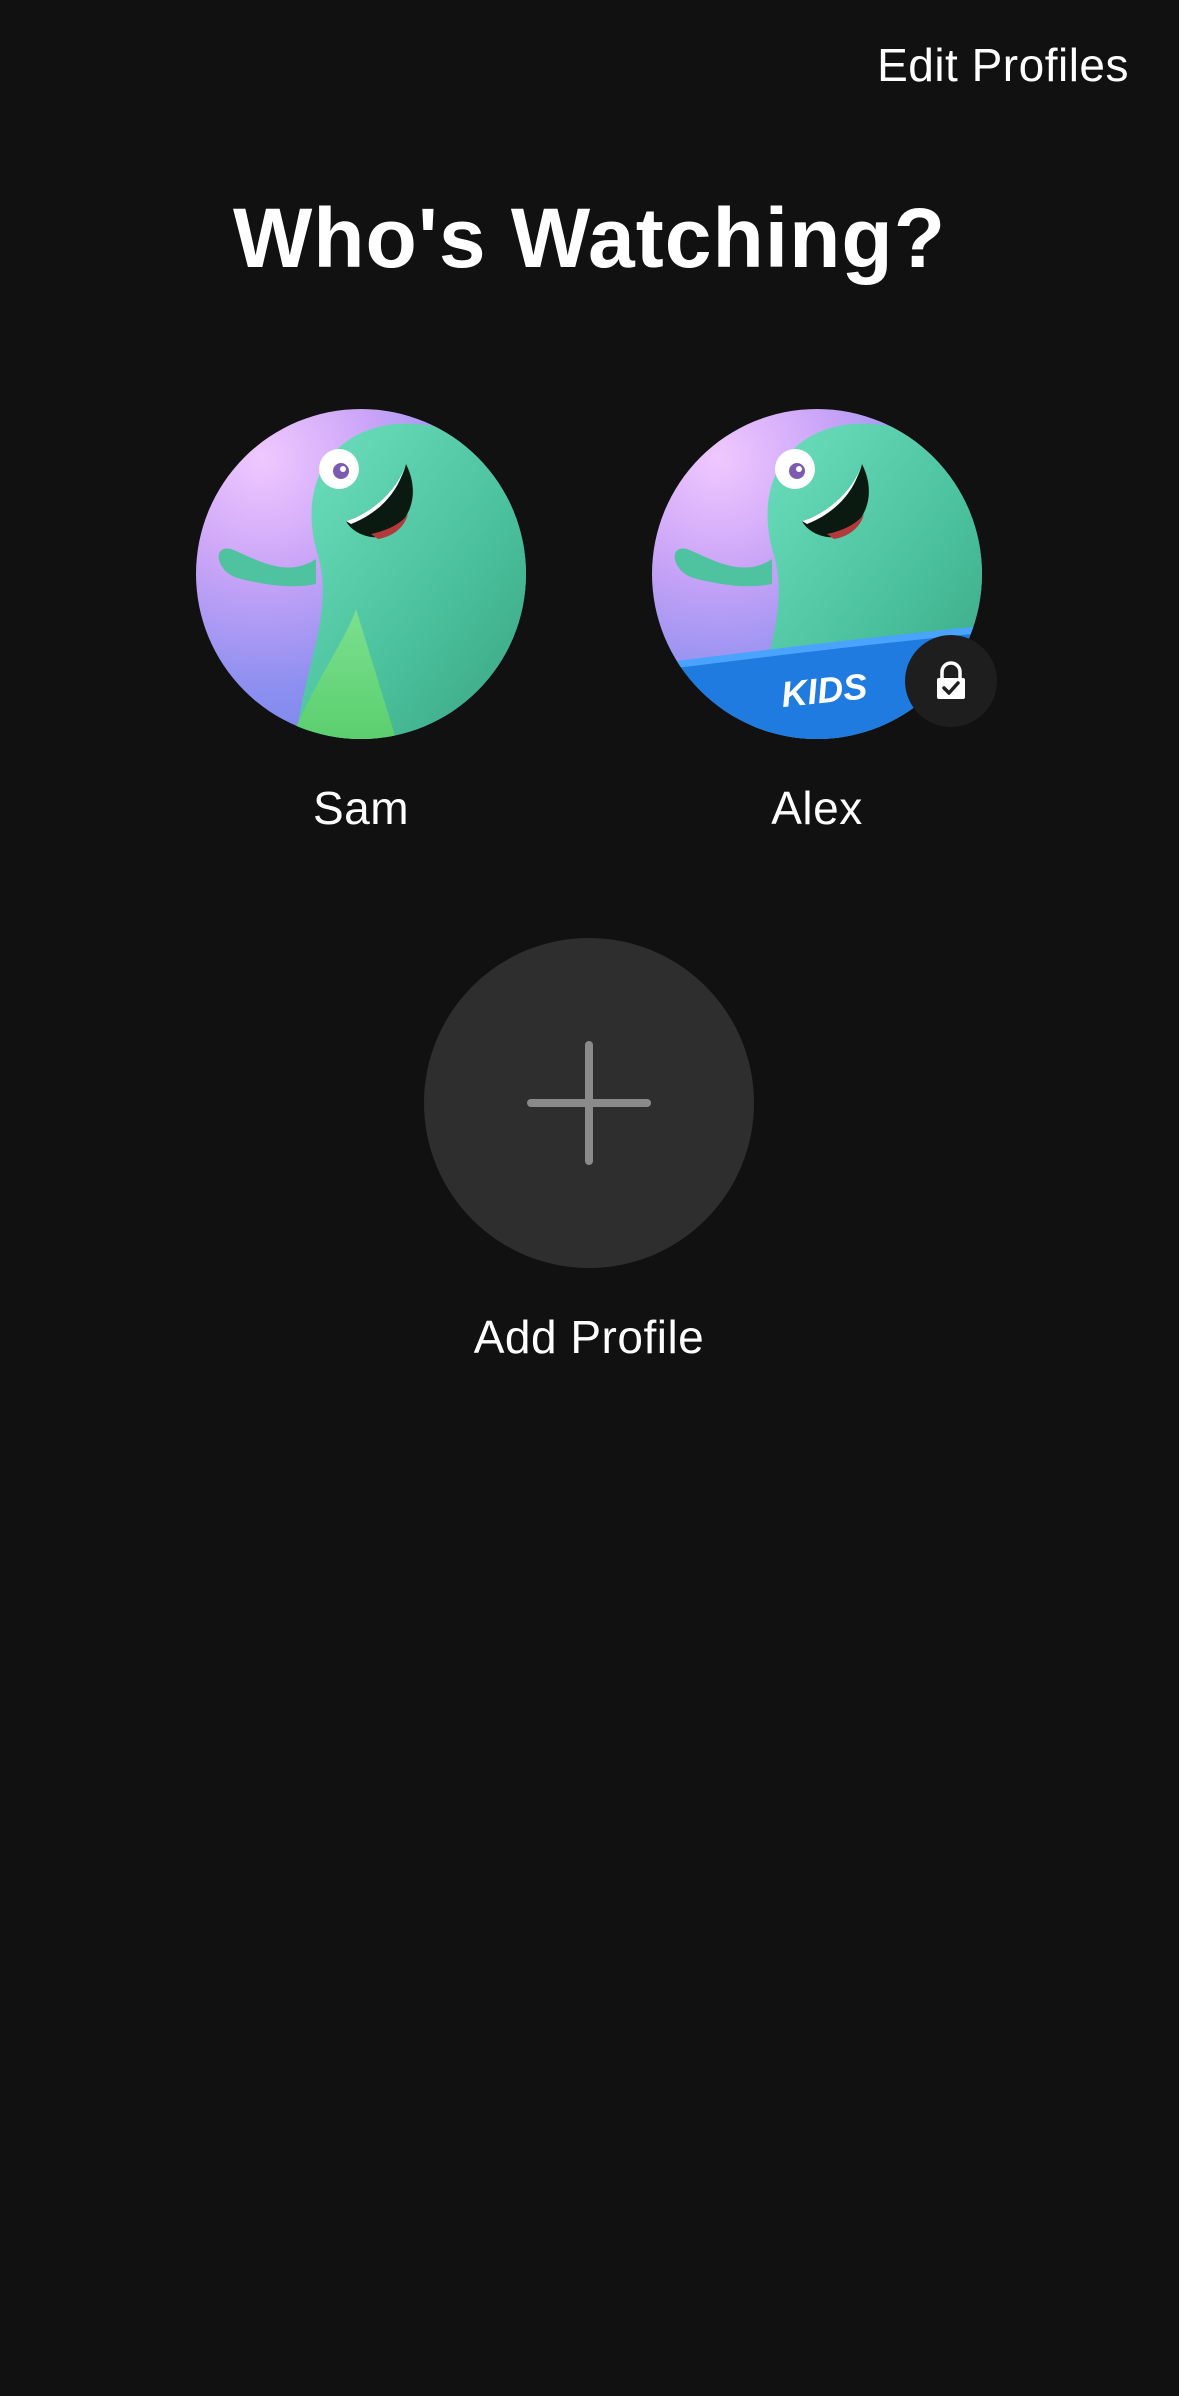 The height and width of the screenshot is (2396, 1179). I want to click on add-profile-circle, so click(589, 1103).